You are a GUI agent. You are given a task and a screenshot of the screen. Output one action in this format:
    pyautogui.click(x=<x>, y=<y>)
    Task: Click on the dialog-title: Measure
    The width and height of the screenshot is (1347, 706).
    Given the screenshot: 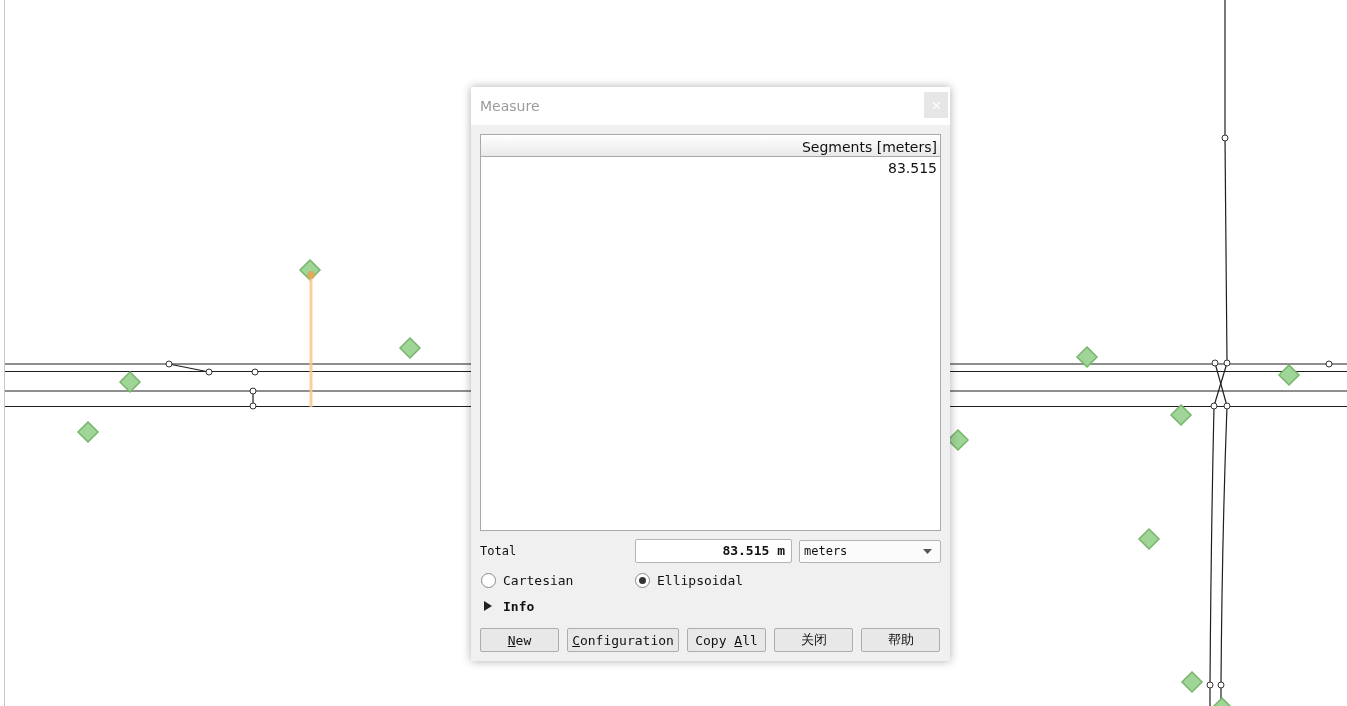 What is the action you would take?
    pyautogui.click(x=510, y=106)
    